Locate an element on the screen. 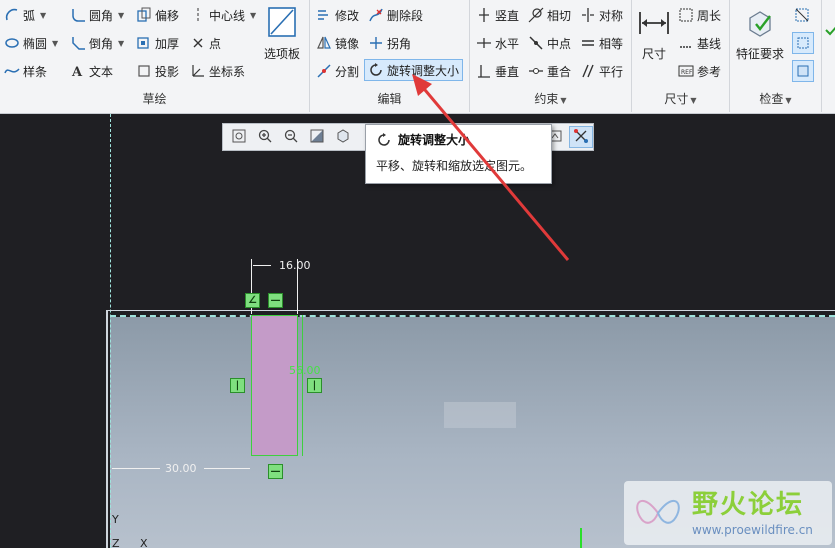 Image resolution: width=835 pixels, height=548 pixels. spline-tool: 样条 is located at coordinates (25, 71).